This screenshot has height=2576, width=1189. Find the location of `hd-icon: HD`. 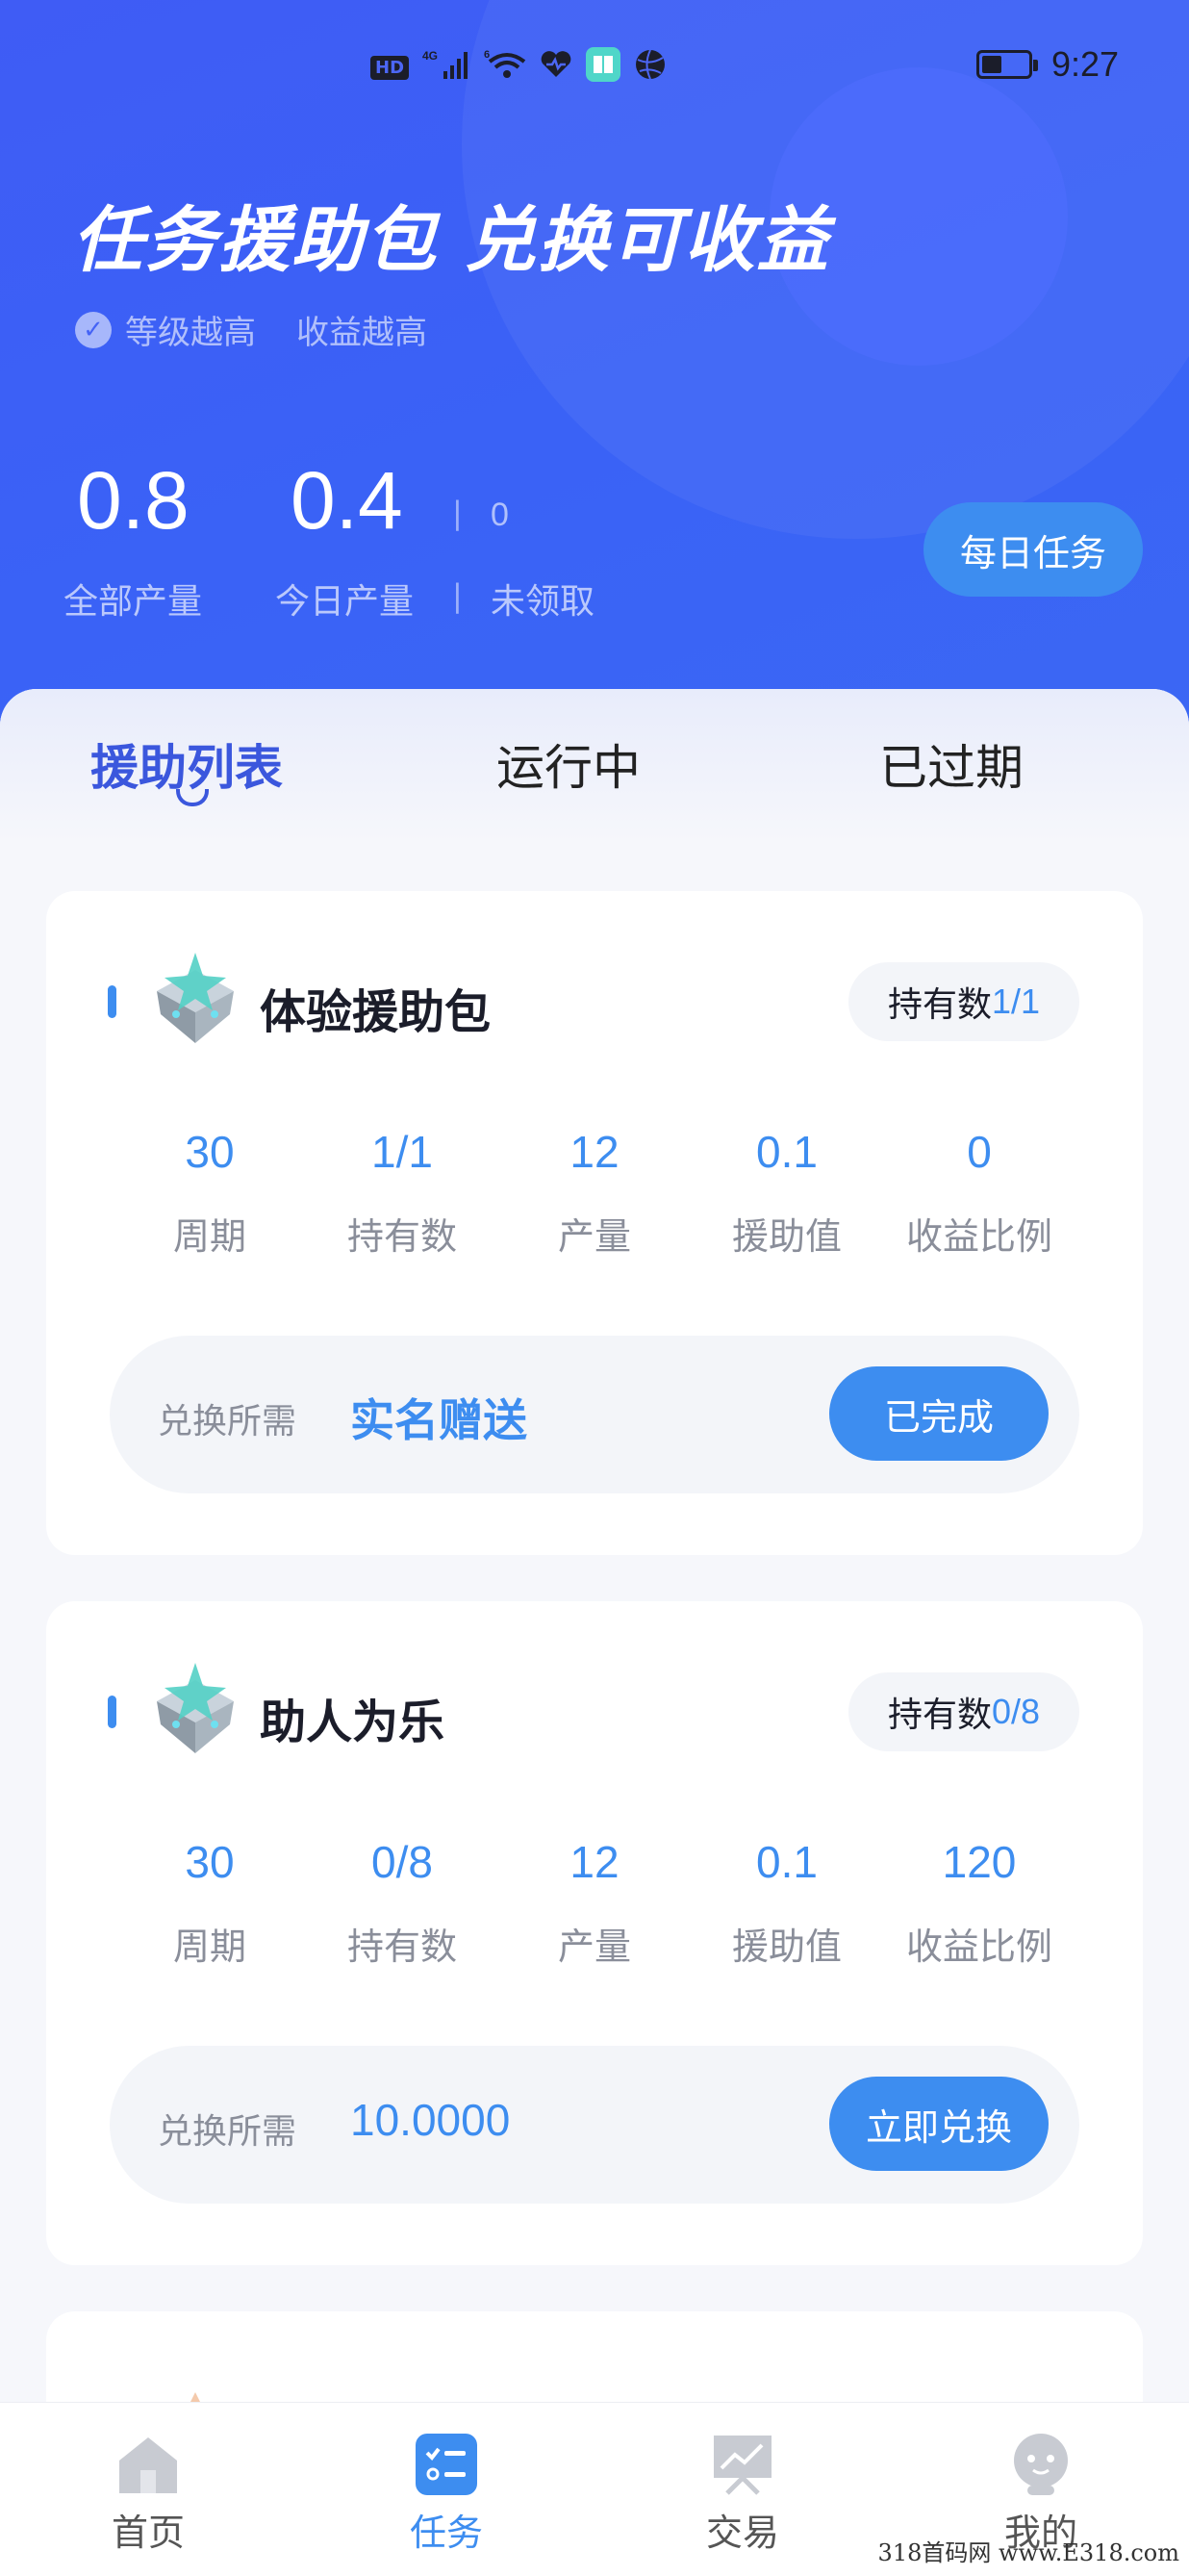

hd-icon: HD is located at coordinates (390, 67).